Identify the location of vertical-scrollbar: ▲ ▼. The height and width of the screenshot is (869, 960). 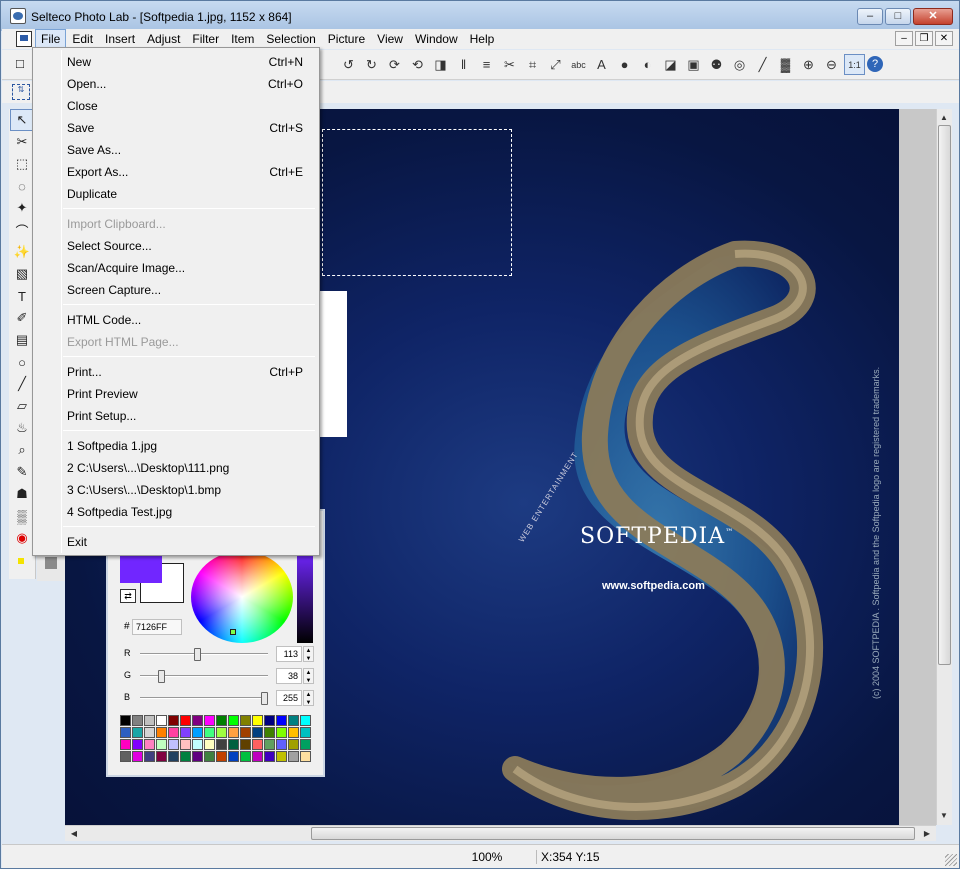
(944, 467).